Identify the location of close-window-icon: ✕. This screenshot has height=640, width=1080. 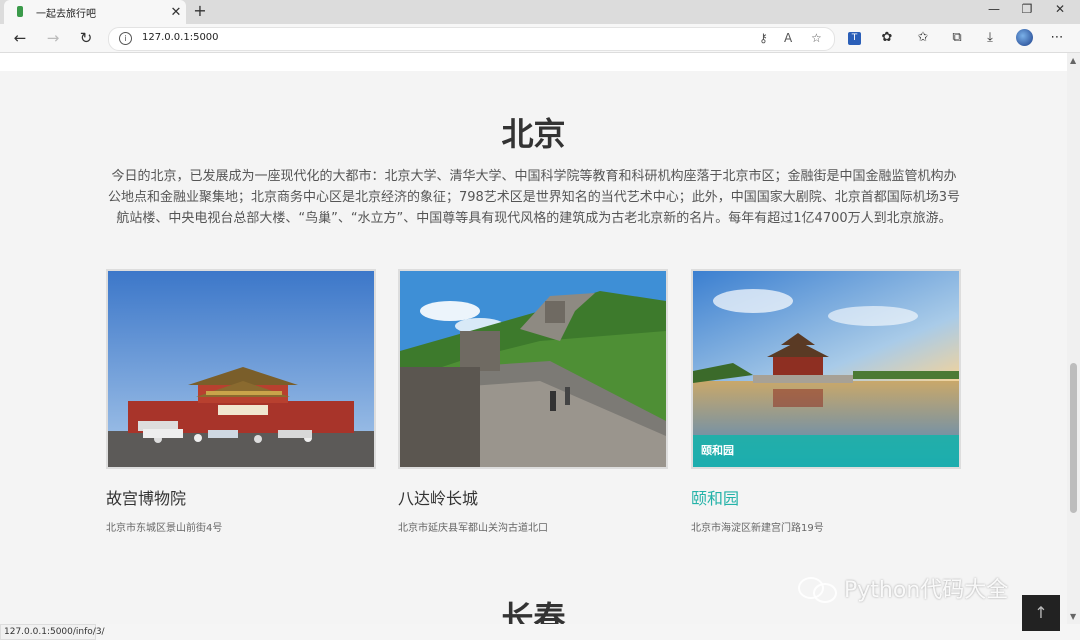
(1060, 9).